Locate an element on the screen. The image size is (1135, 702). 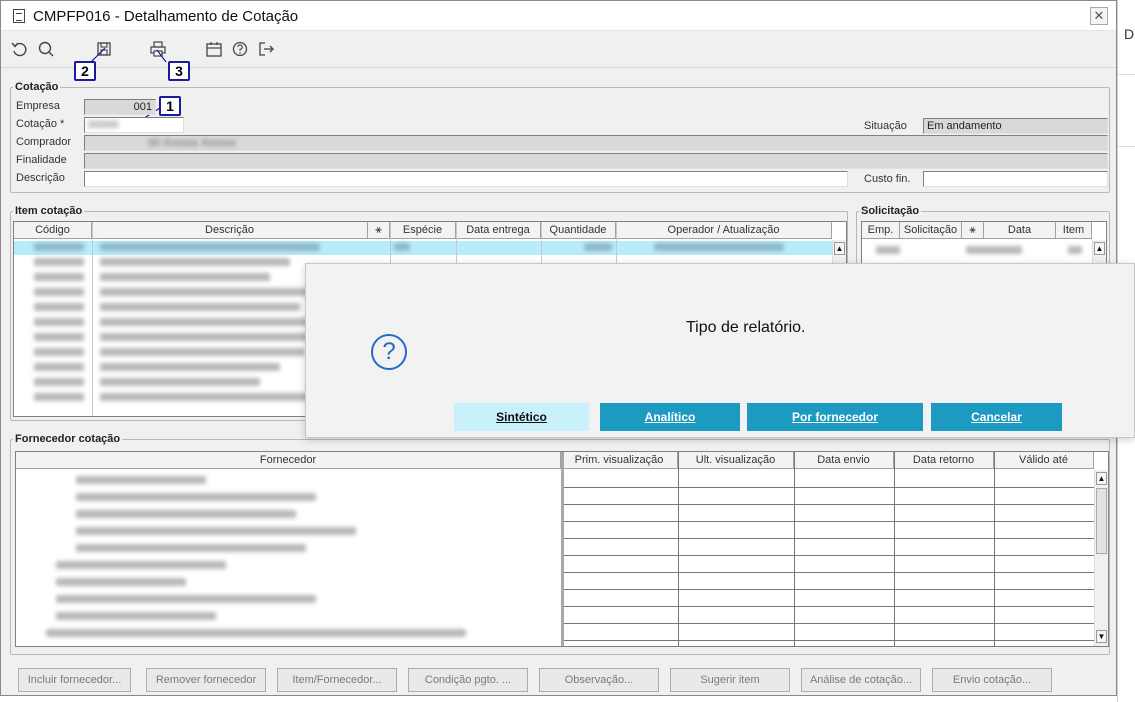
col-prim-visualizacao: Prim. visualização is located at coordinates (619, 460).